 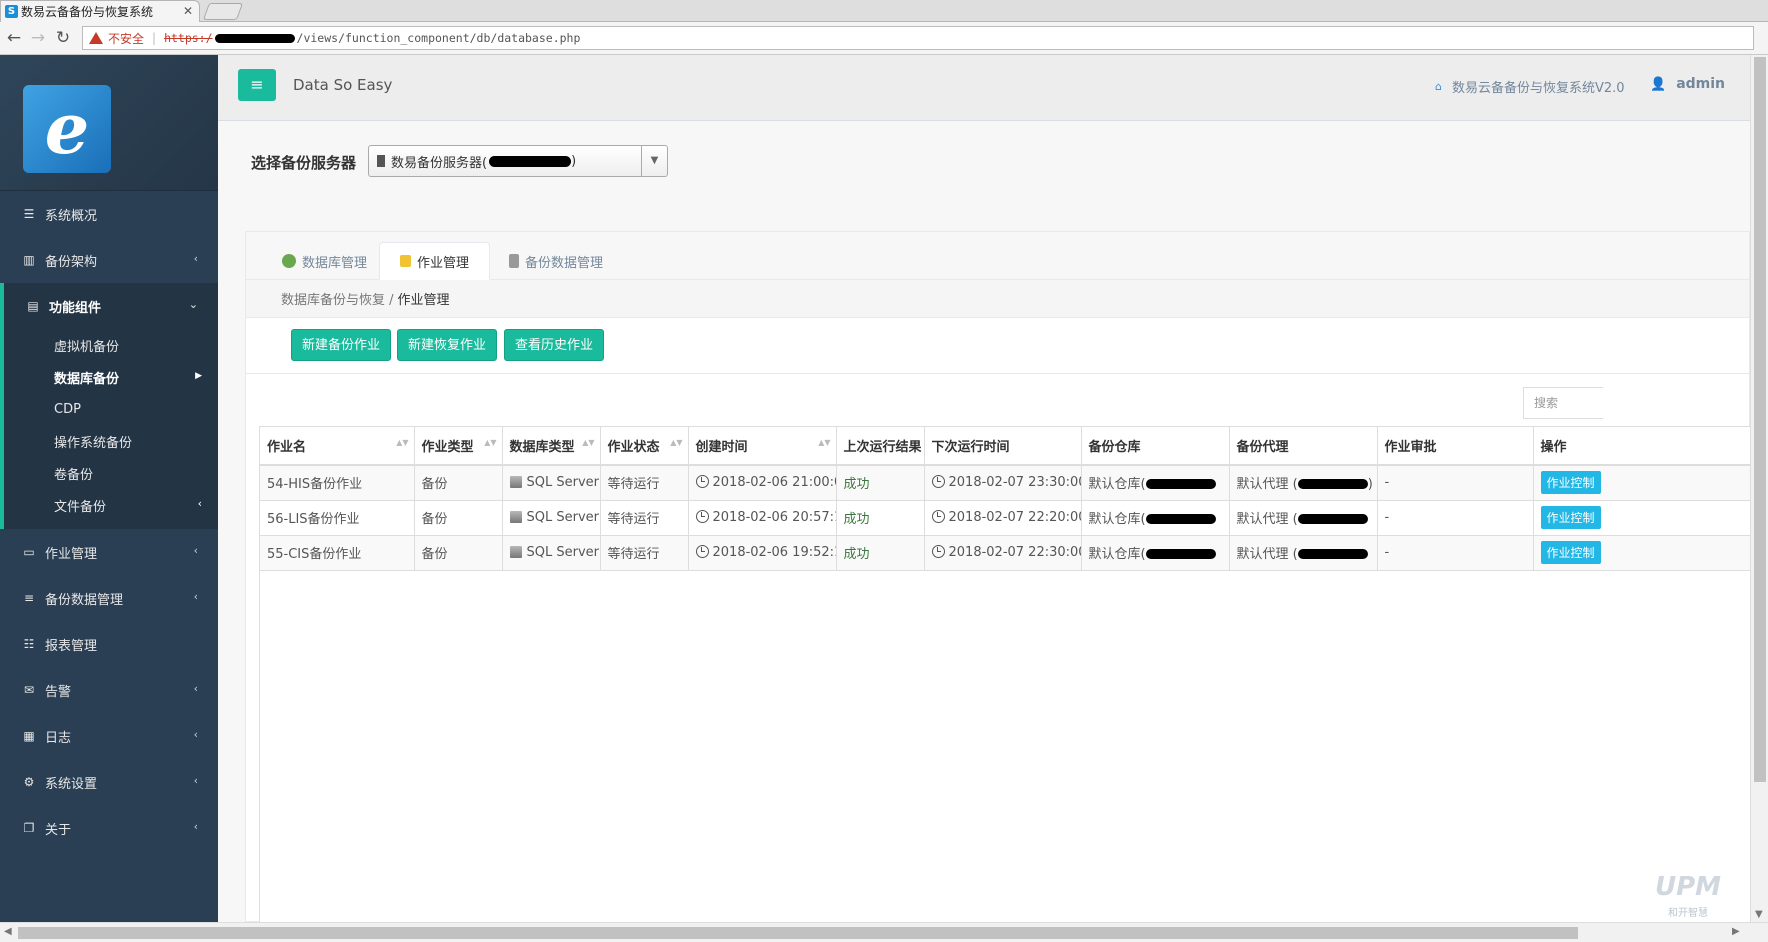 What do you see at coordinates (111, 441) in the screenshot?
I see `submenu-item-os-backup: 操作系统备份` at bounding box center [111, 441].